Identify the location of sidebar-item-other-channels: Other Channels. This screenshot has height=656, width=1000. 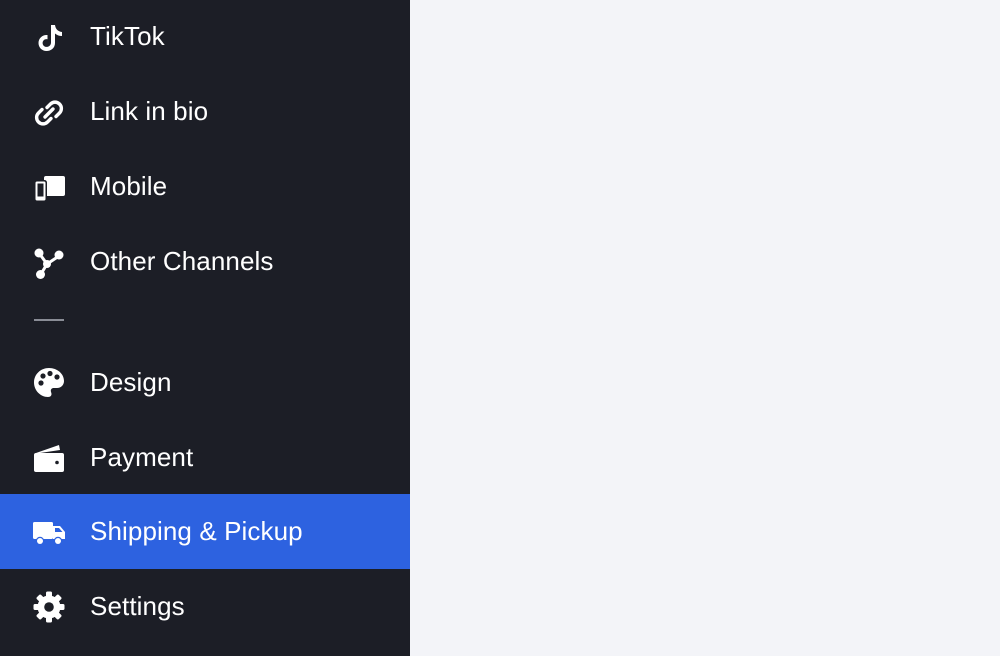
(205, 262).